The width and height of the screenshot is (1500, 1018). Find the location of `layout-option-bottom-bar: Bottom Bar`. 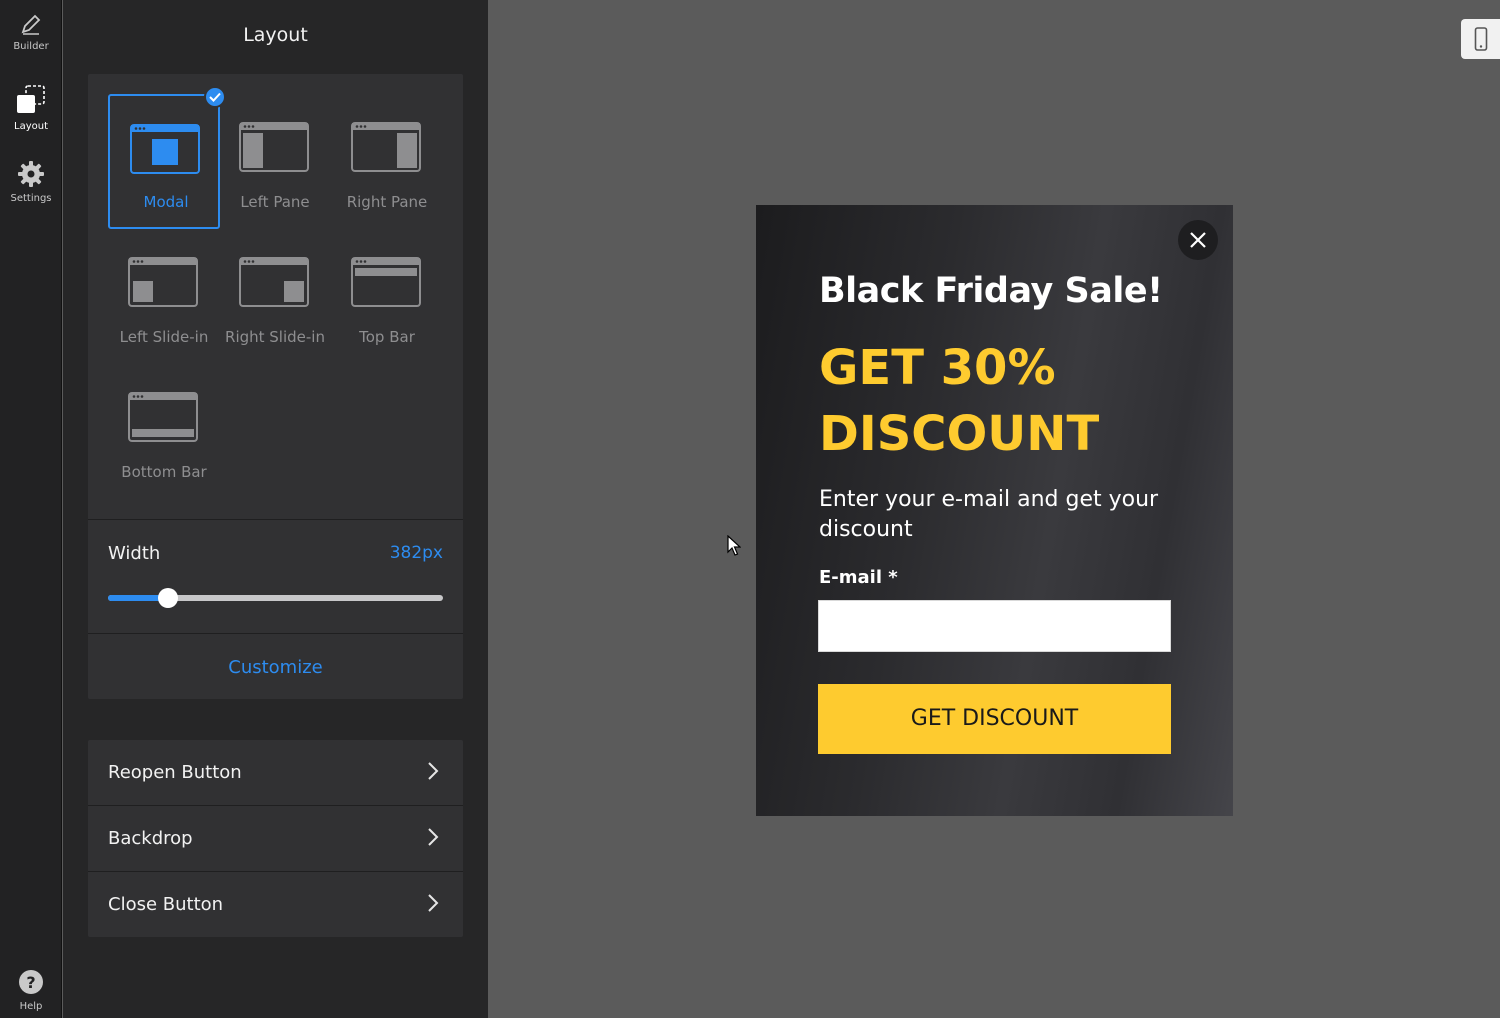

layout-option-bottom-bar: Bottom Bar is located at coordinates (164, 431).